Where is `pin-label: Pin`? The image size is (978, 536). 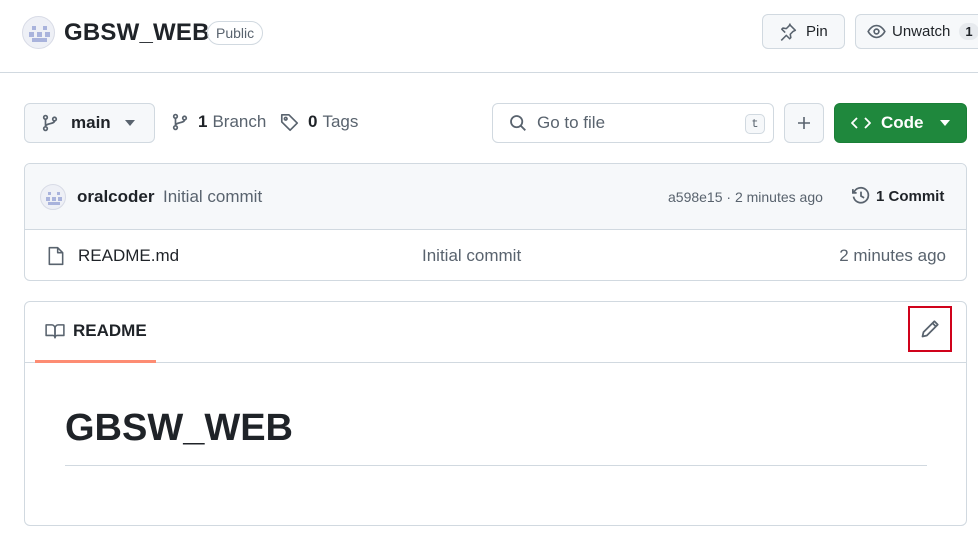
pin-label: Pin is located at coordinates (817, 31).